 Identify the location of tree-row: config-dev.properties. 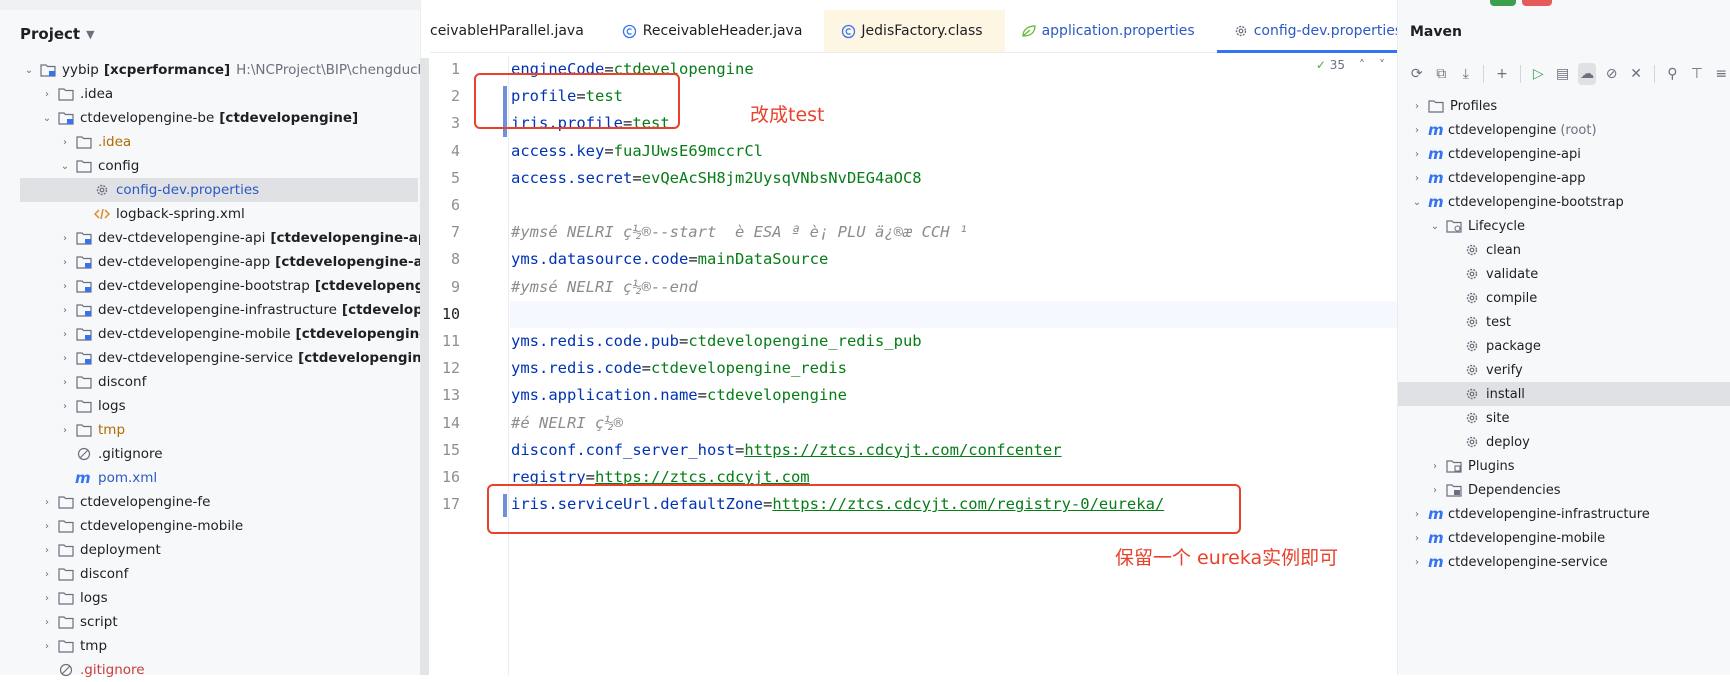
(219, 190).